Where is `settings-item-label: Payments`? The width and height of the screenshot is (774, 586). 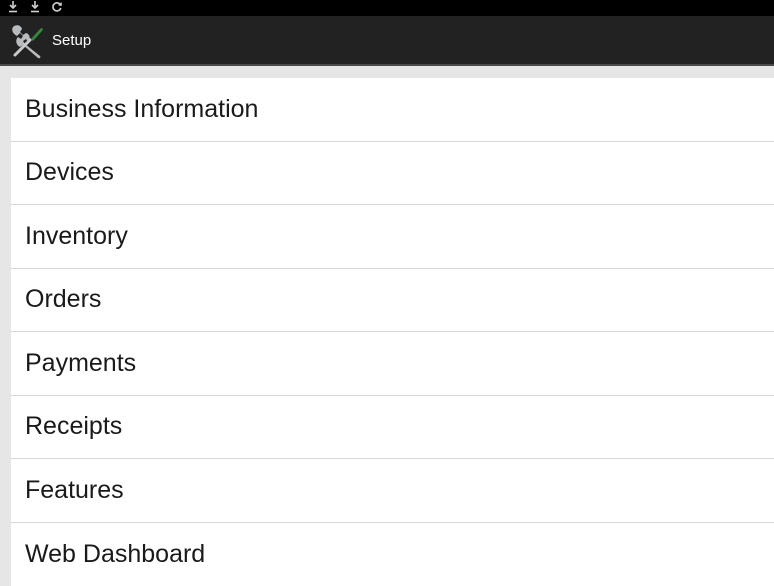 settings-item-label: Payments is located at coordinates (81, 362).